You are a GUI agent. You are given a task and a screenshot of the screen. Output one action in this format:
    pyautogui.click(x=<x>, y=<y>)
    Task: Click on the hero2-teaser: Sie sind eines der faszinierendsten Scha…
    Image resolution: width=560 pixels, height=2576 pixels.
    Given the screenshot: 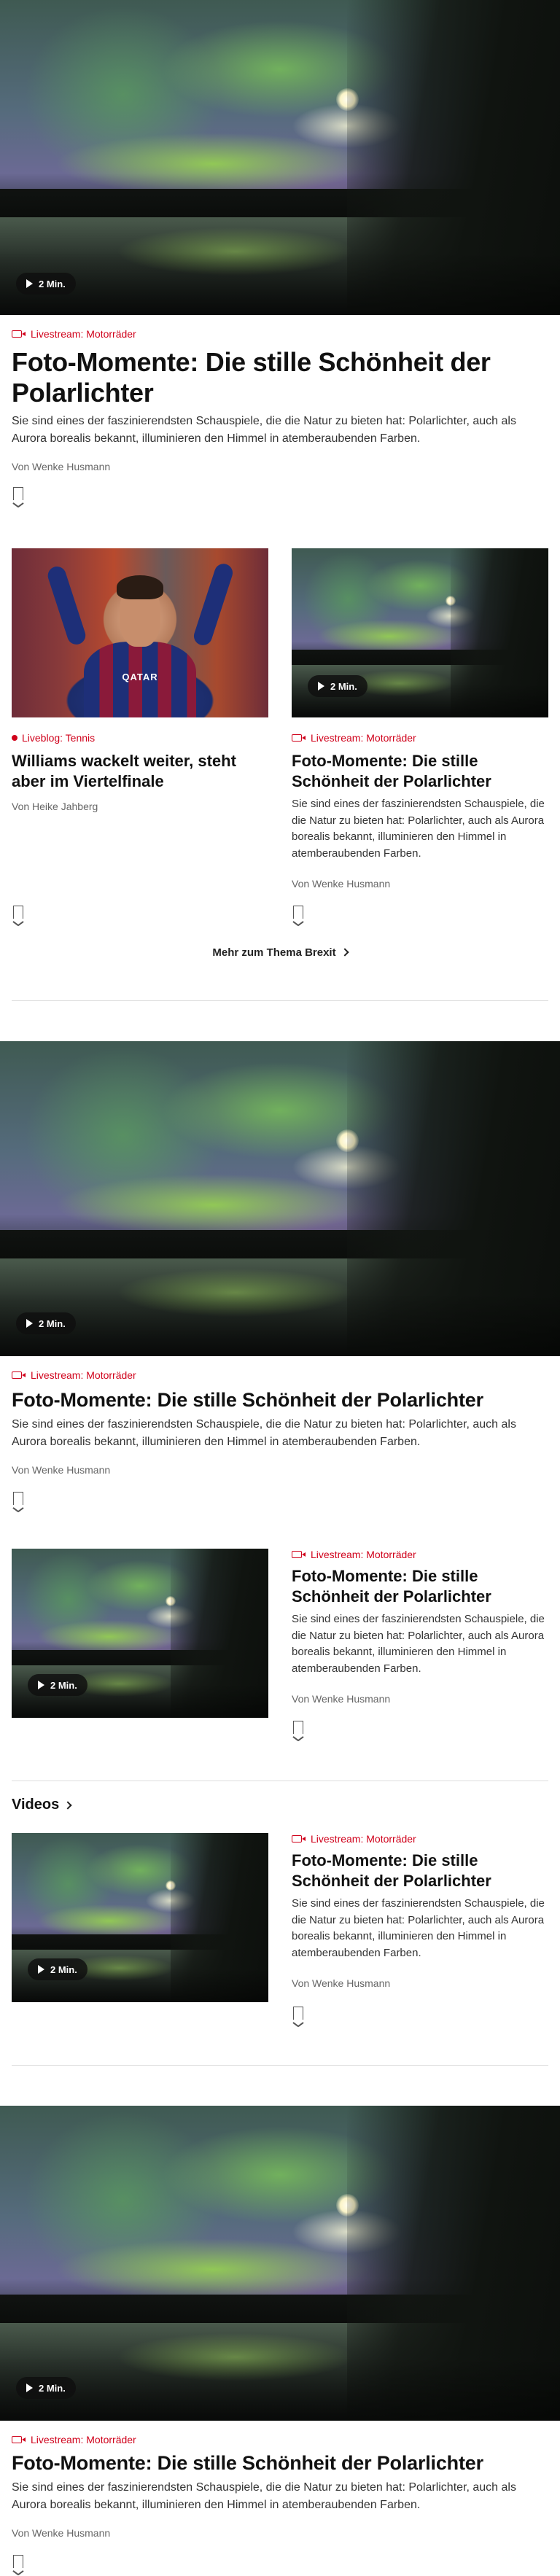 What is the action you would take?
    pyautogui.click(x=264, y=1433)
    